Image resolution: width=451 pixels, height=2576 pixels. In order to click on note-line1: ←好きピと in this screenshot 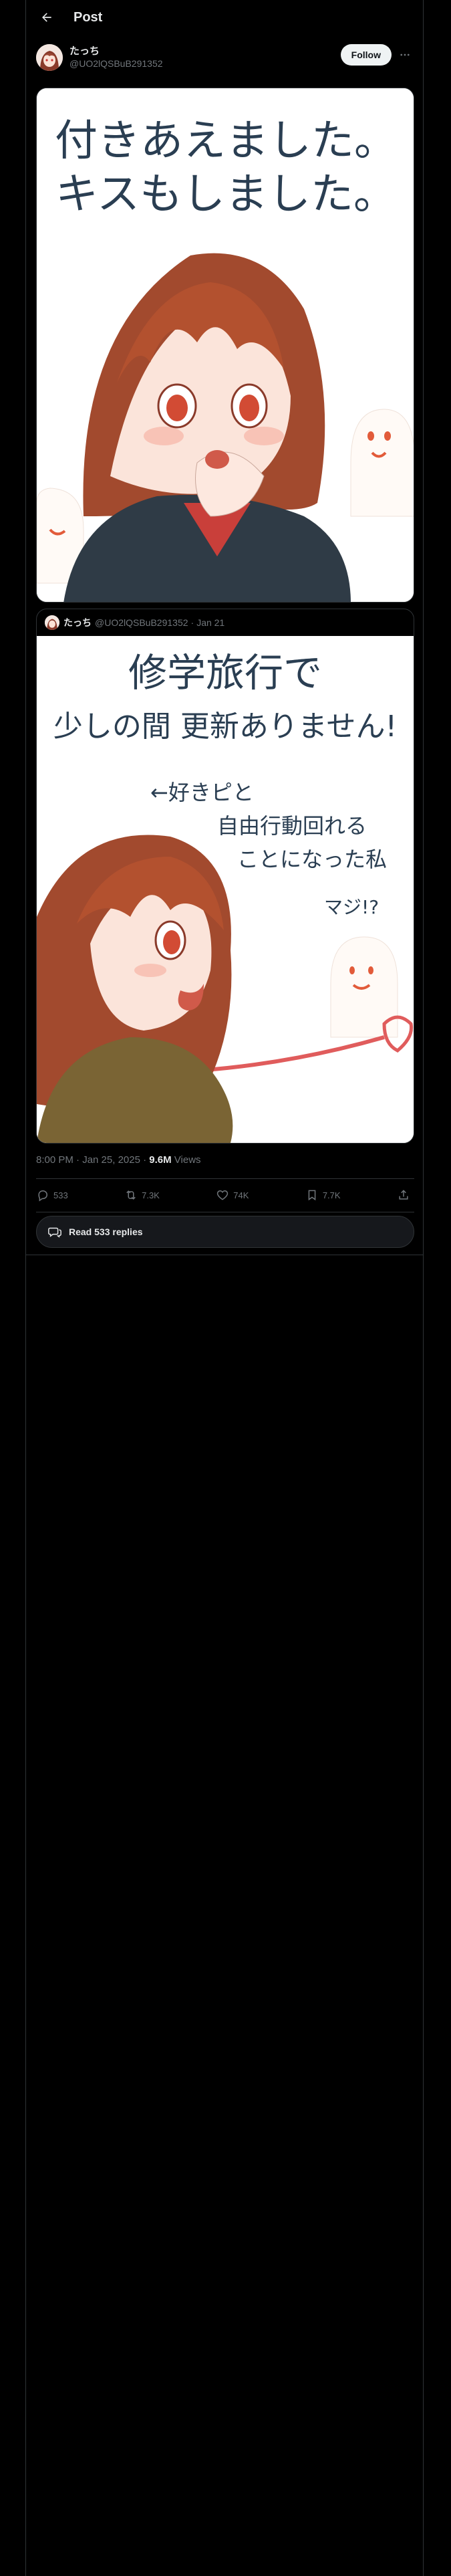, I will do `click(202, 792)`.